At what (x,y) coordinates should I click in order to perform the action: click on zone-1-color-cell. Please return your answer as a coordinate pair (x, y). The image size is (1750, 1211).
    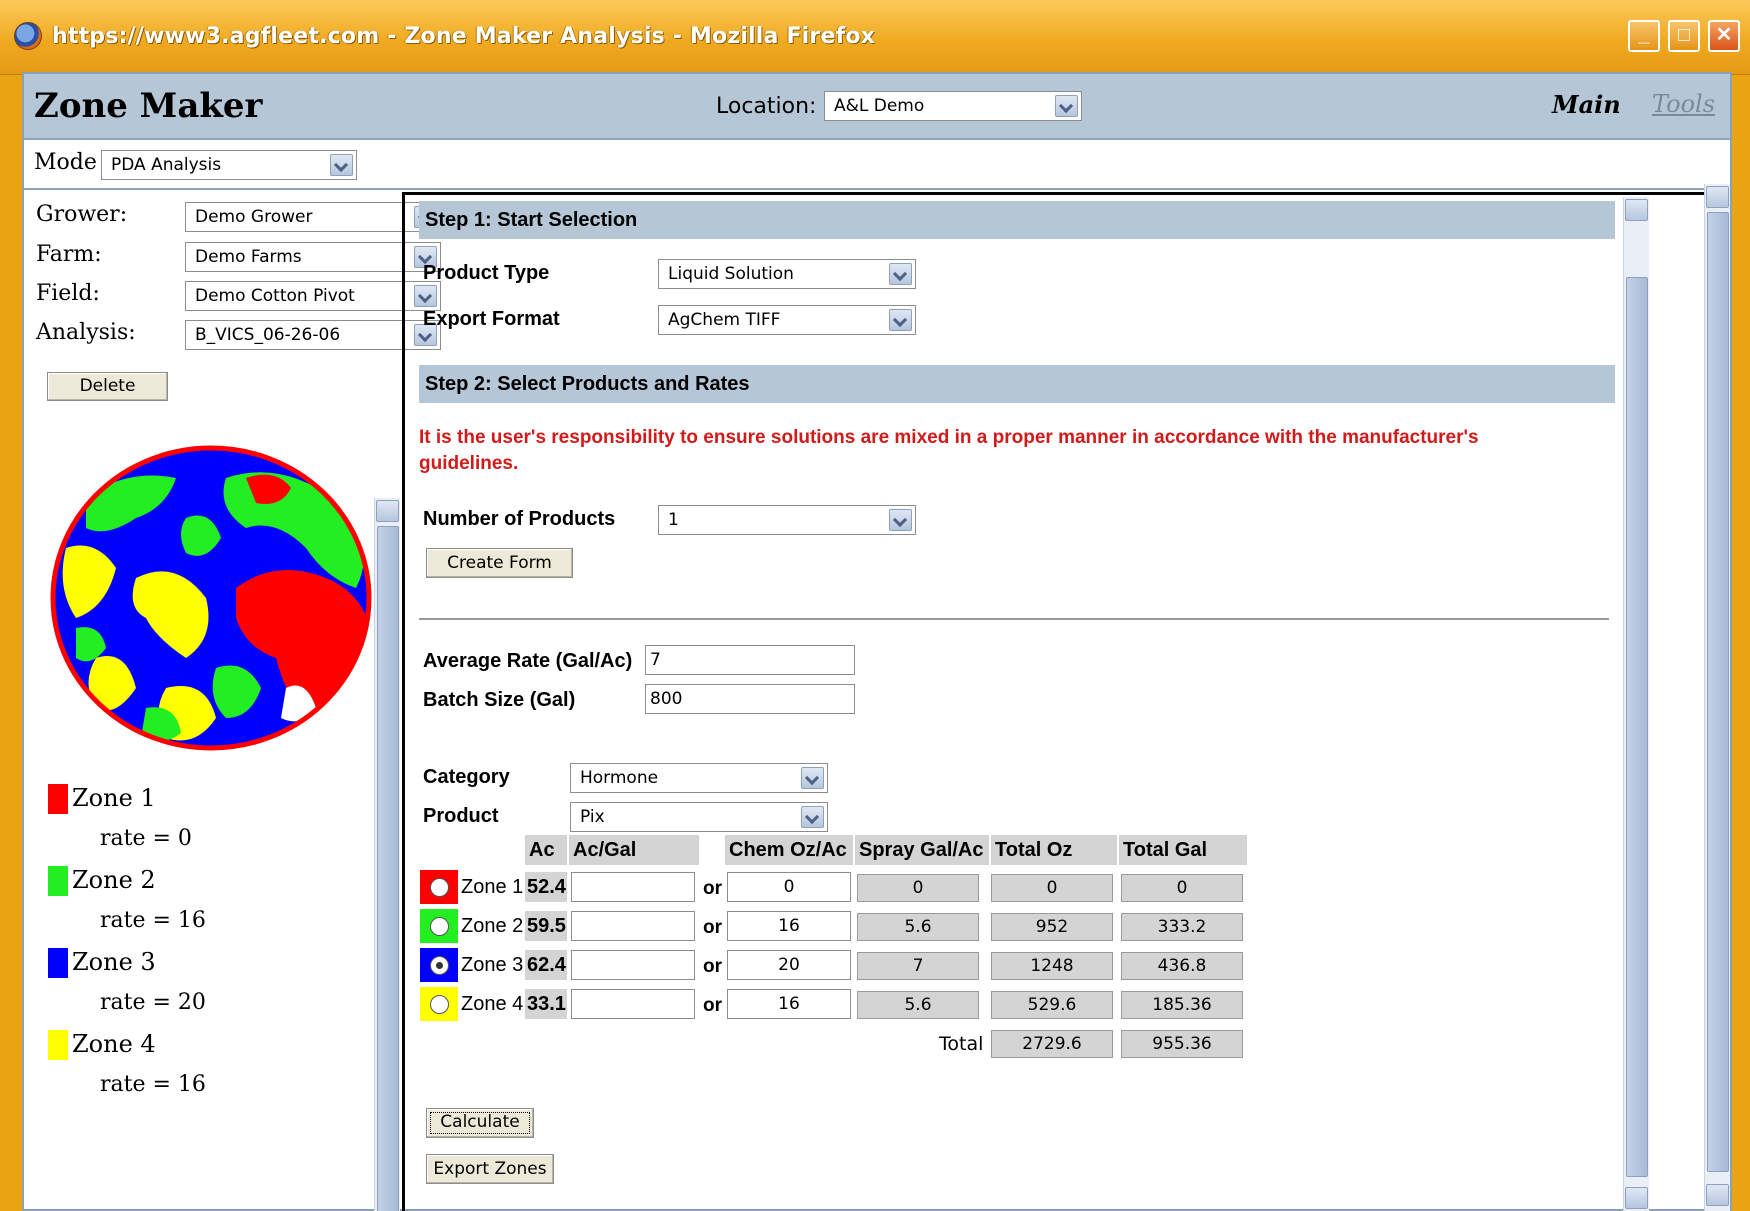
    Looking at the image, I should click on (439, 887).